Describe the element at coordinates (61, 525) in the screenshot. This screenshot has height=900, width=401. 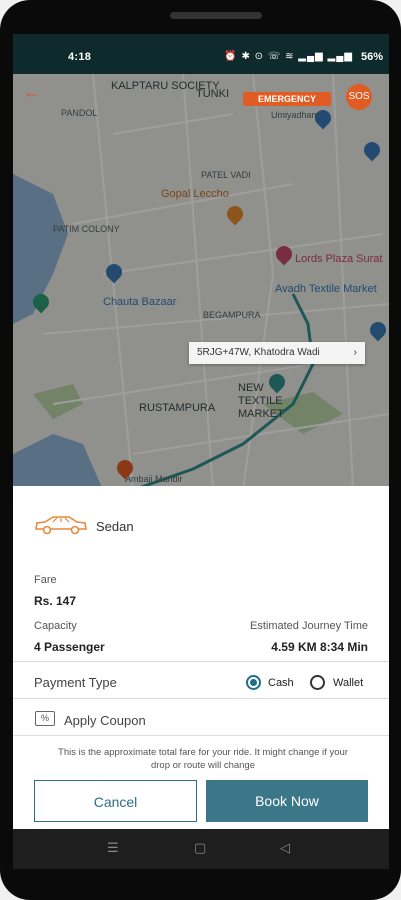
I see `sedan-car-icon` at that location.